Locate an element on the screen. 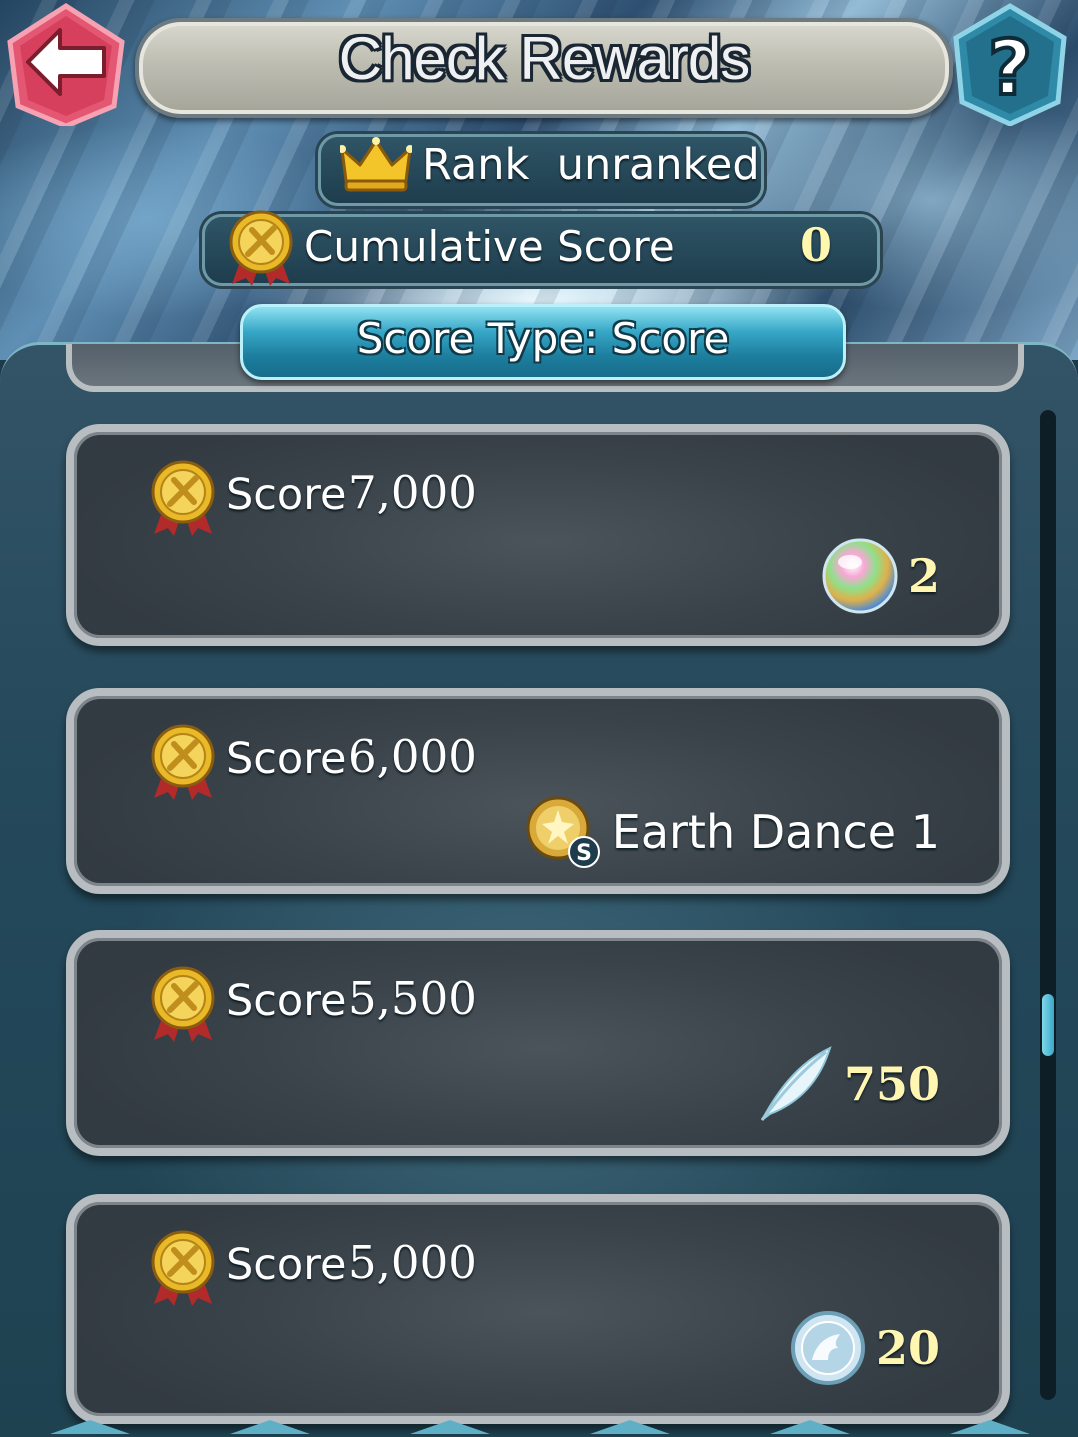  reward-quantity: 2 is located at coordinates (923, 576).